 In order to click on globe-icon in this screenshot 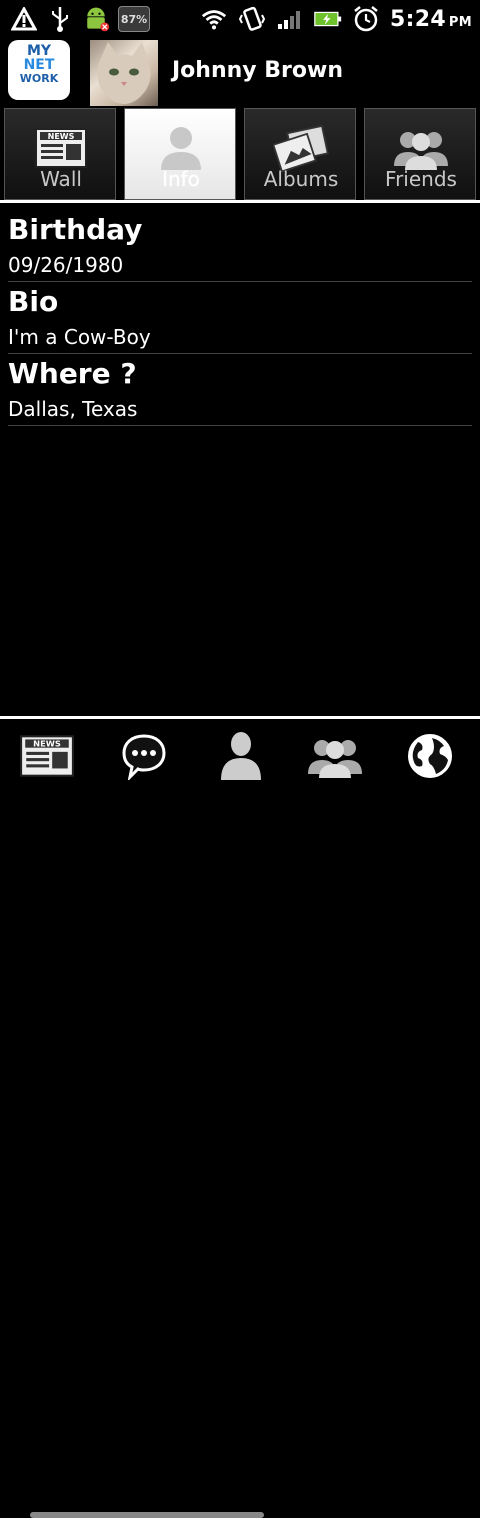, I will do `click(430, 758)`.